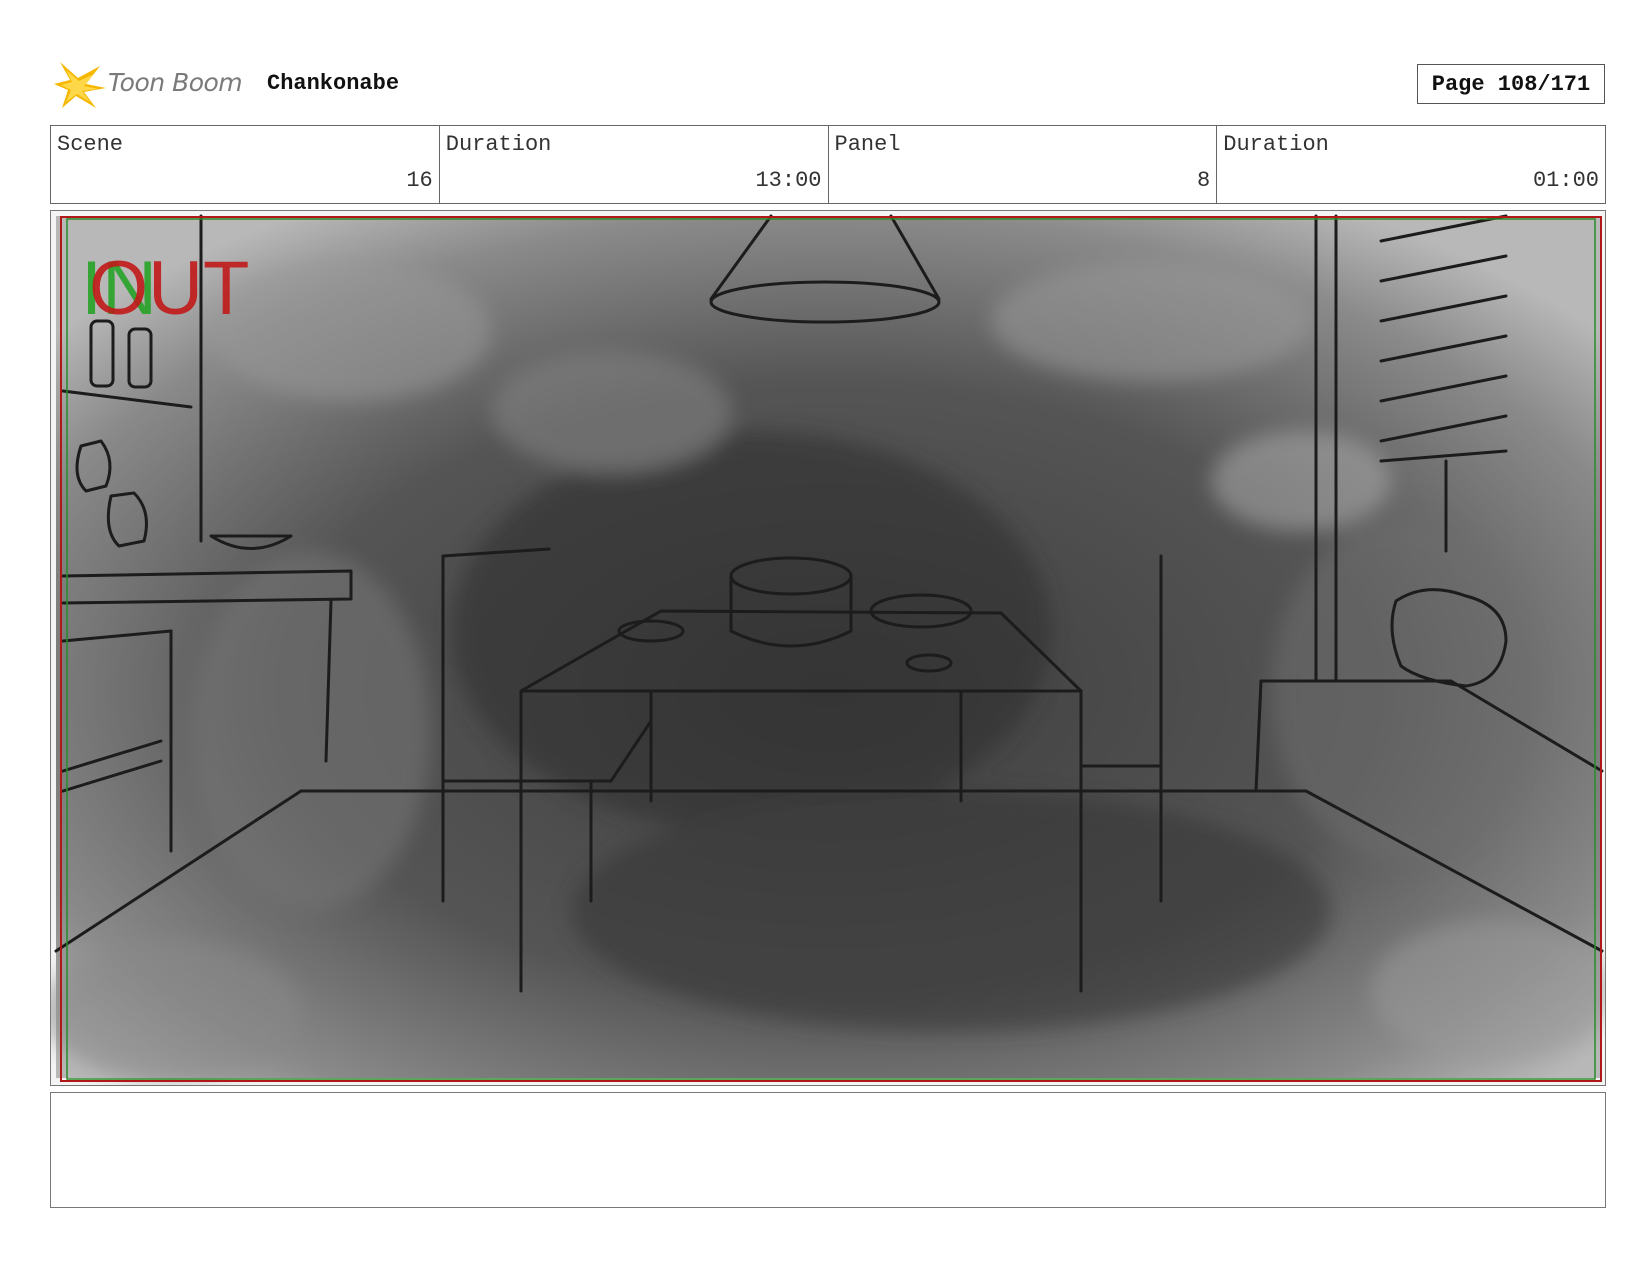  What do you see at coordinates (80, 85) in the screenshot?
I see `starburst-icon` at bounding box center [80, 85].